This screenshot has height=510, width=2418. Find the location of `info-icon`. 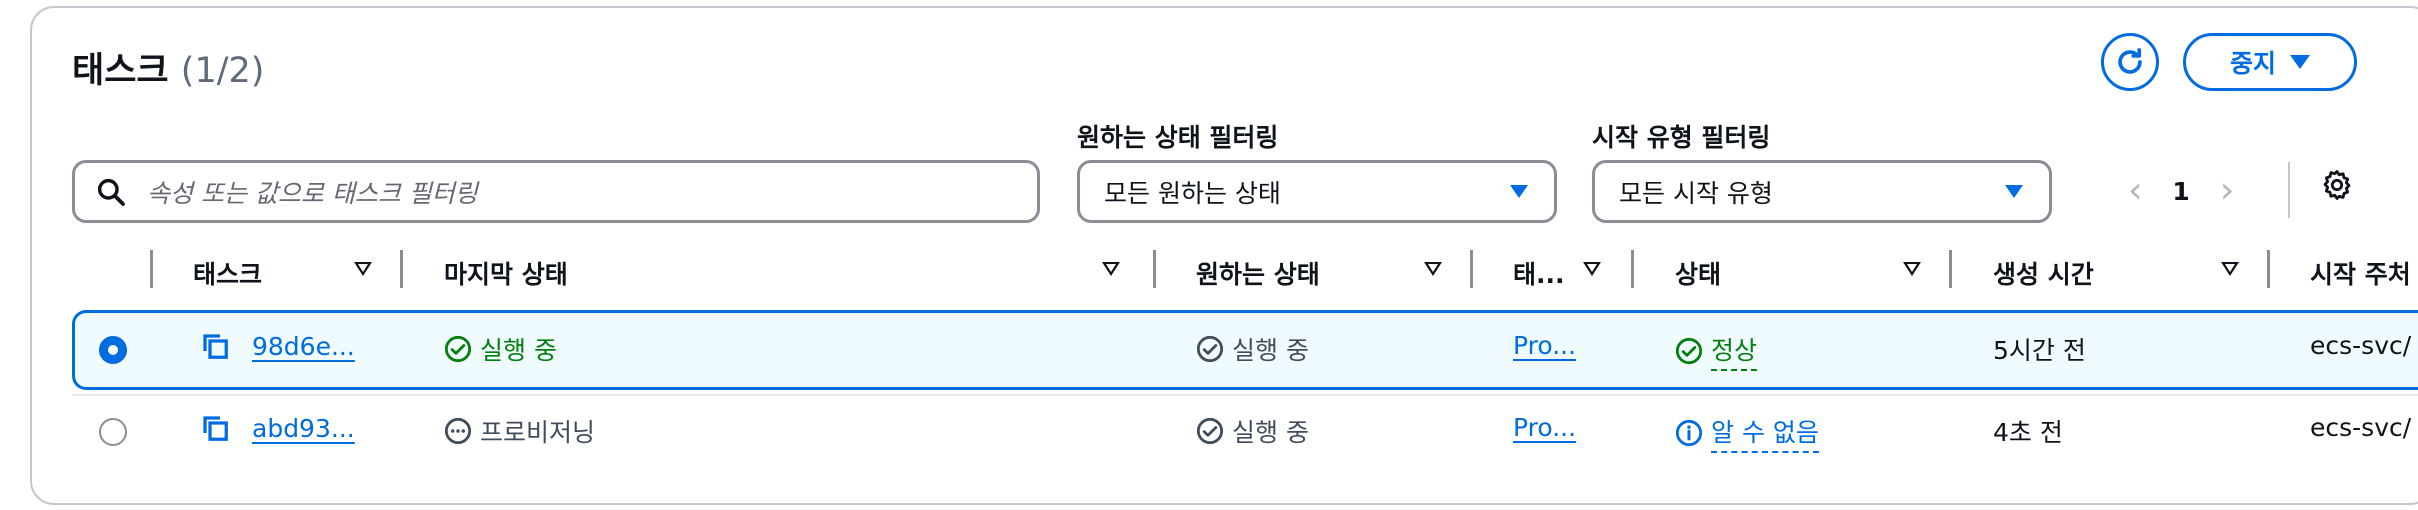

info-icon is located at coordinates (1689, 433).